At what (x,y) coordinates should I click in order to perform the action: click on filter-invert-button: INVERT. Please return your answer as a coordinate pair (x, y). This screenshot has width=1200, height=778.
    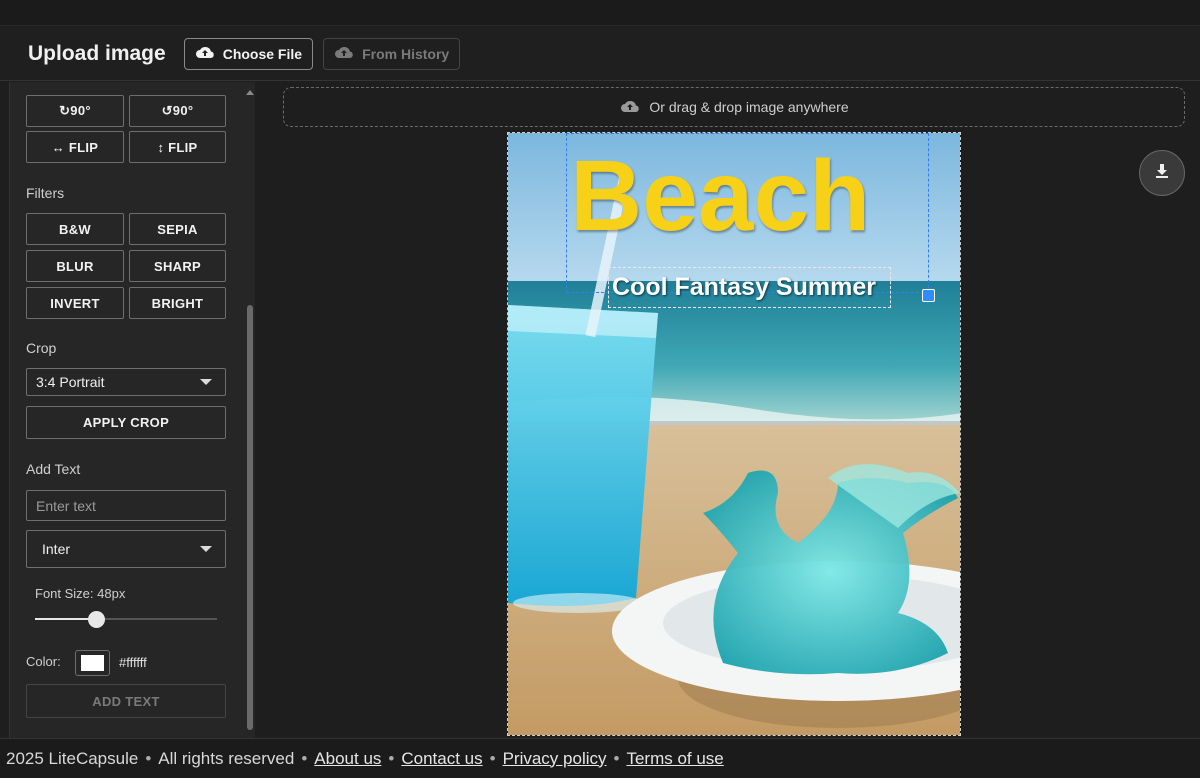
    Looking at the image, I should click on (75, 303).